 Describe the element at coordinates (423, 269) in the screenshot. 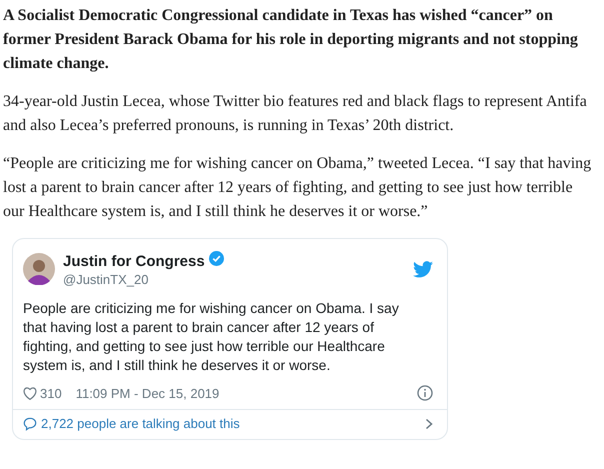

I see `bird-icon` at that location.